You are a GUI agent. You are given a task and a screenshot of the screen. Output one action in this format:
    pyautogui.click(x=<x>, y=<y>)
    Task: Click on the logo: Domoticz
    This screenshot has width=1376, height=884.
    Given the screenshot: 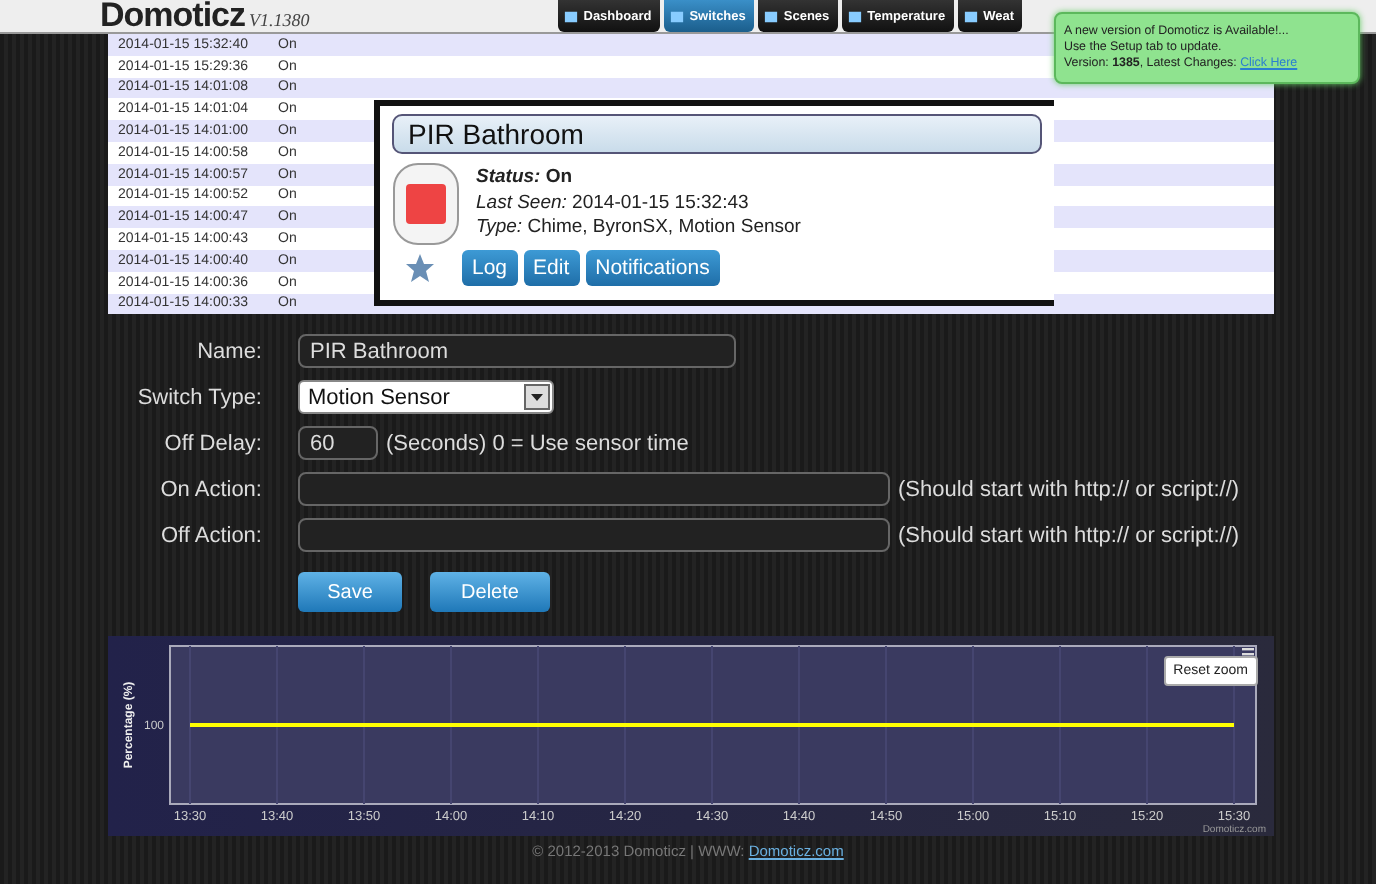 What is the action you would take?
    pyautogui.click(x=172, y=16)
    